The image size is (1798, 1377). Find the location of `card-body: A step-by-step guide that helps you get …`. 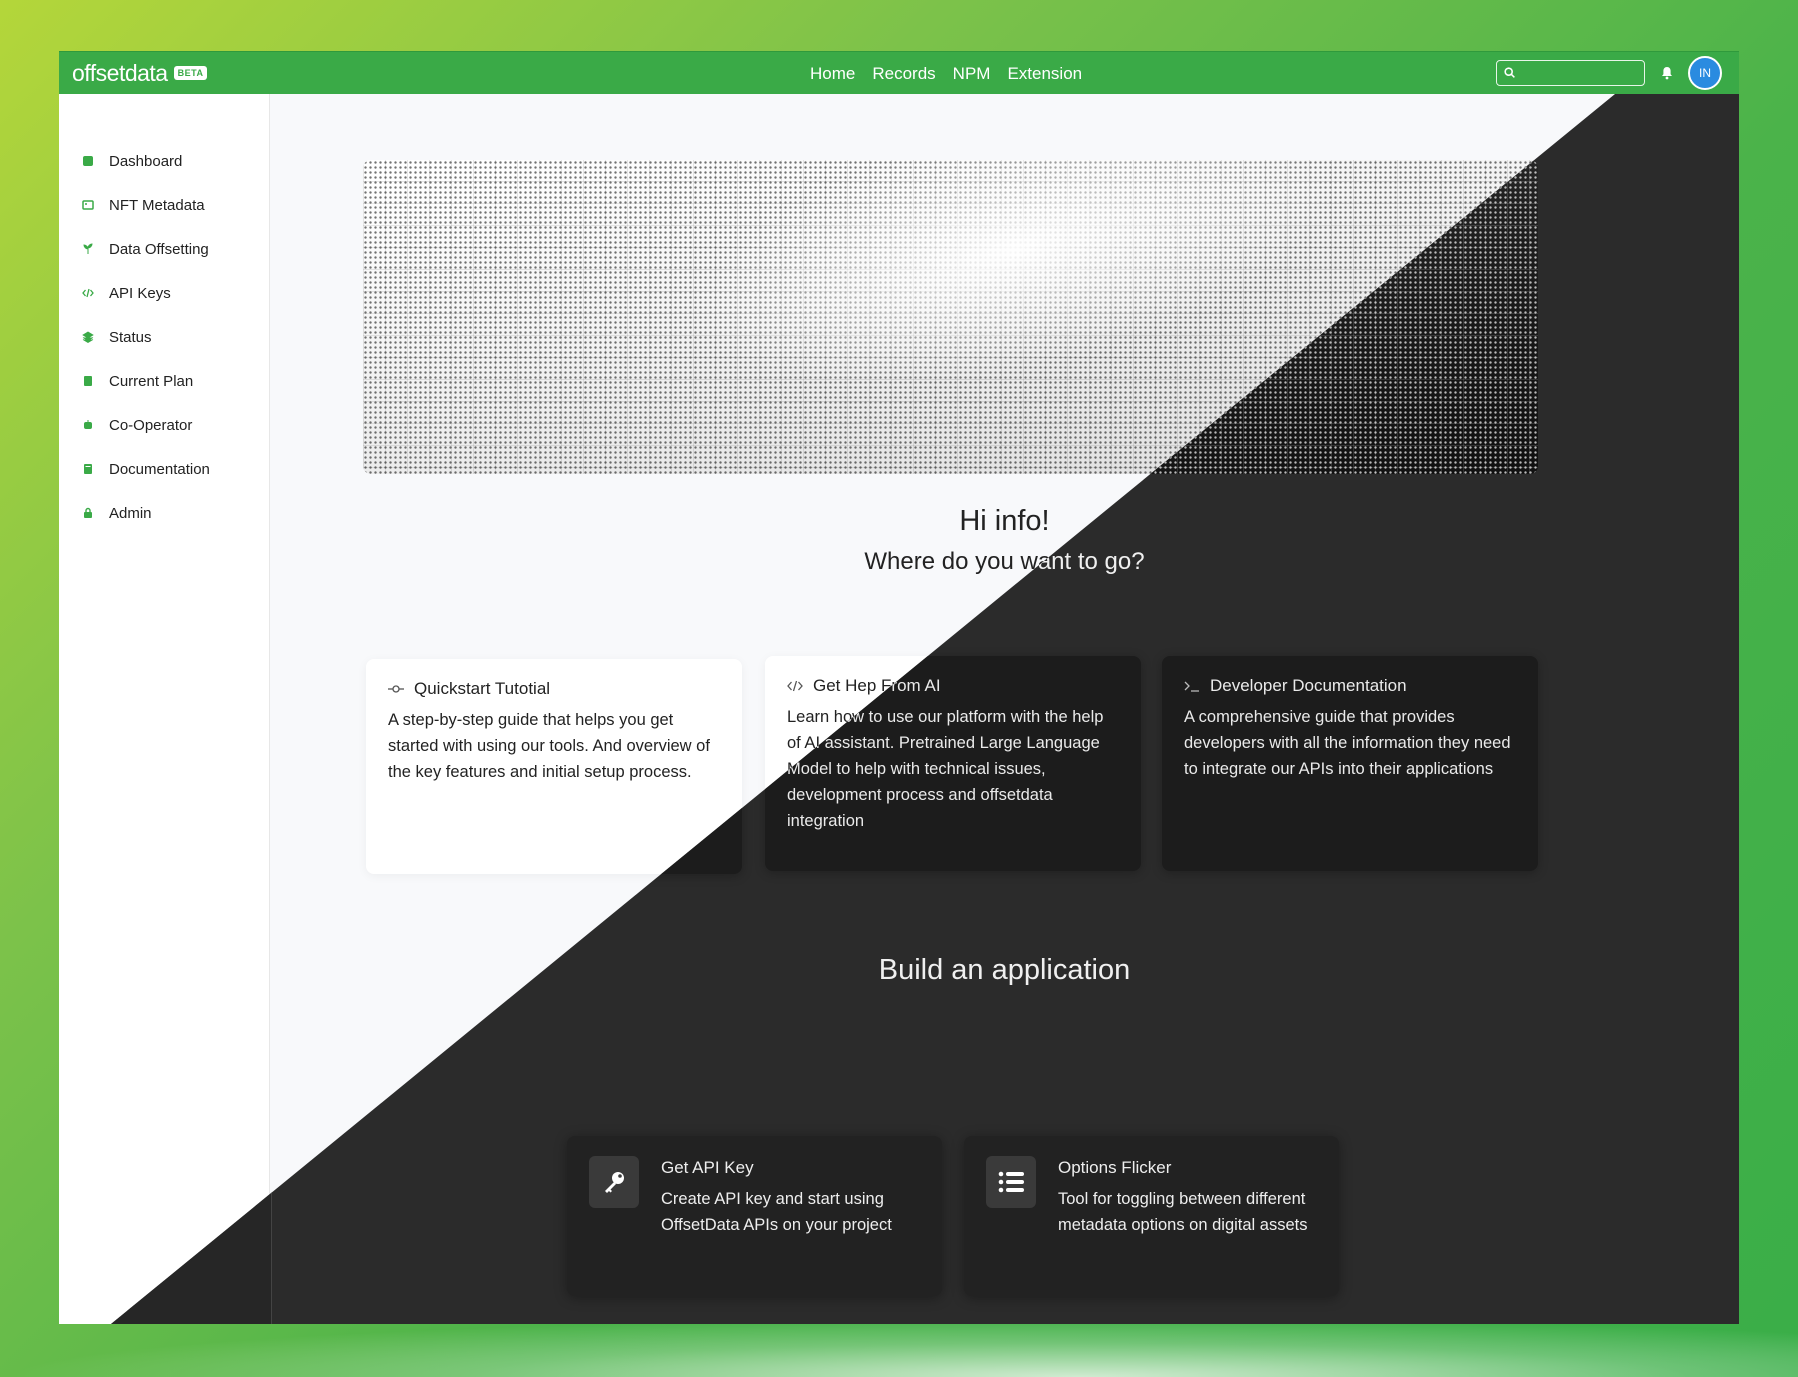

card-body: A step-by-step guide that helps you get … is located at coordinates (549, 746).